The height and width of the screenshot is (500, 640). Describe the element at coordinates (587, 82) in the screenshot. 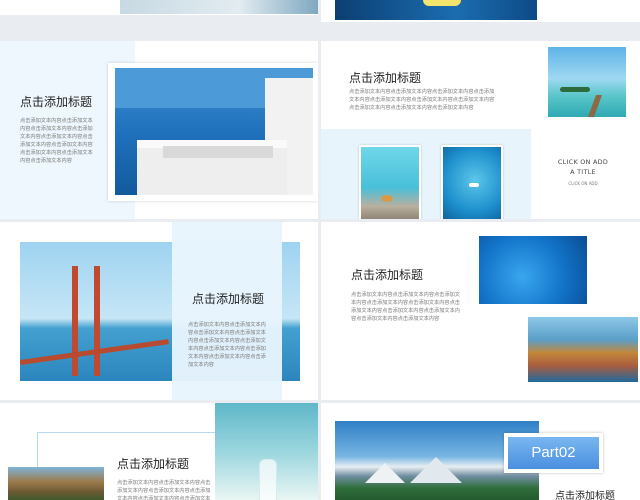

I see `island-photo` at that location.